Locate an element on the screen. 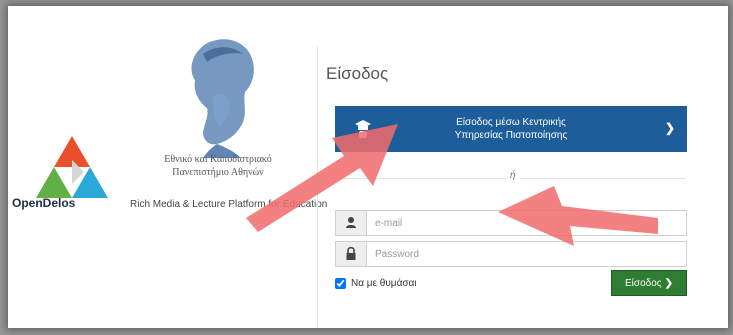 This screenshot has height=335, width=733. remember-me-checkbox is located at coordinates (340, 283).